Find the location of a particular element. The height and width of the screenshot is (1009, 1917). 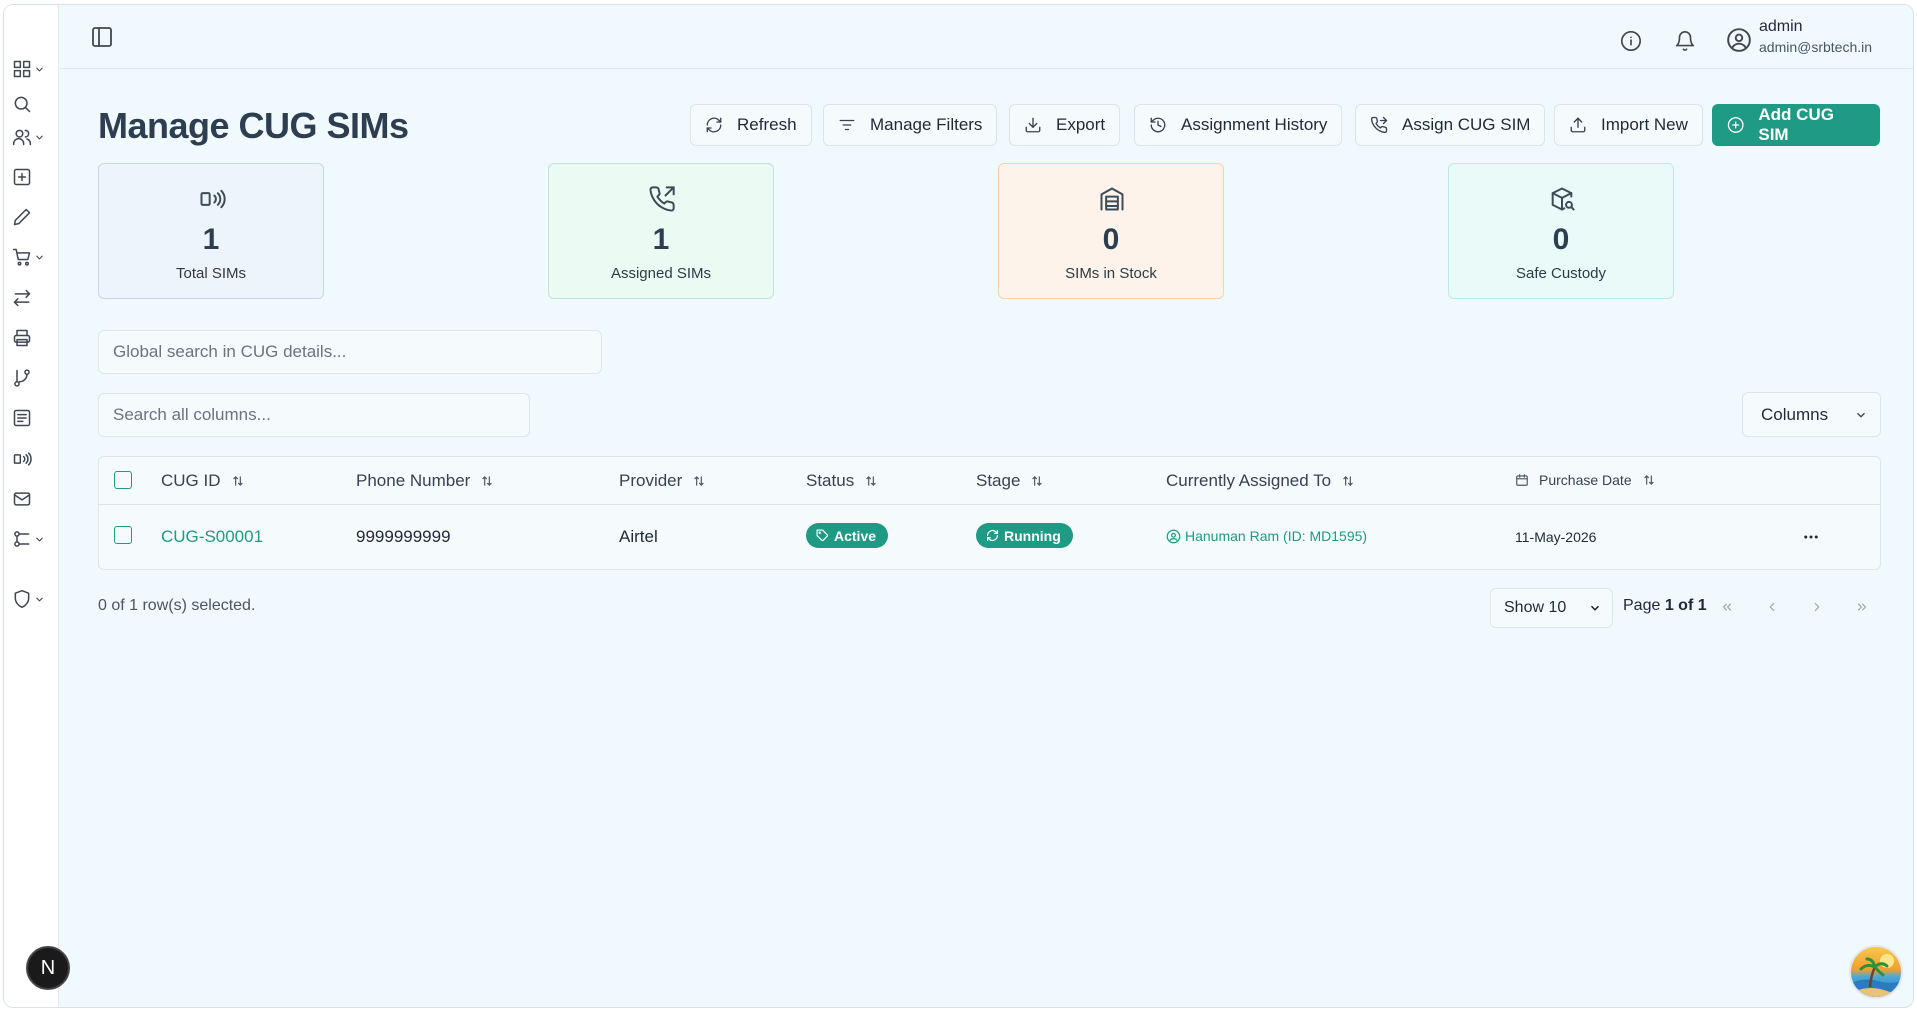

export-button: Export is located at coordinates (1065, 125).